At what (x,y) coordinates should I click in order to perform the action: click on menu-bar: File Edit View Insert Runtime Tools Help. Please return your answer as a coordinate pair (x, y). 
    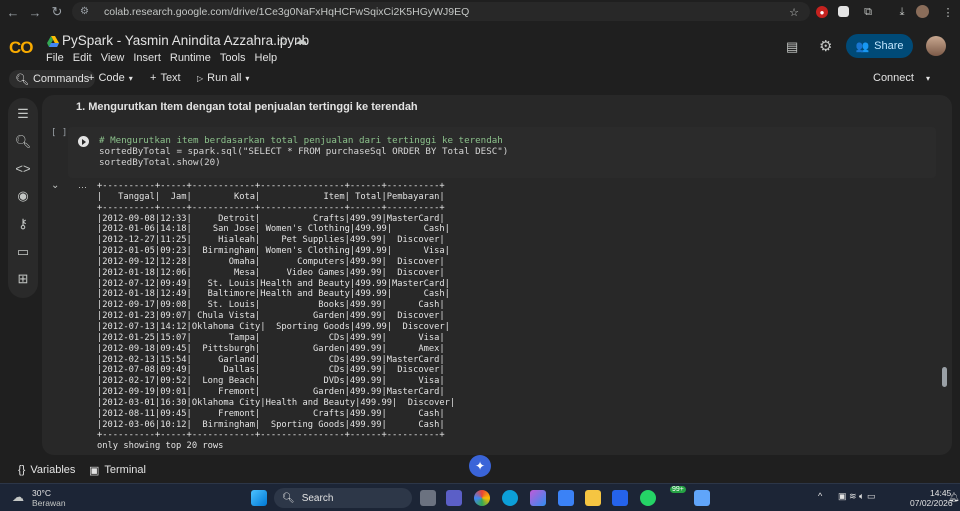
    Looking at the image, I should click on (161, 58).